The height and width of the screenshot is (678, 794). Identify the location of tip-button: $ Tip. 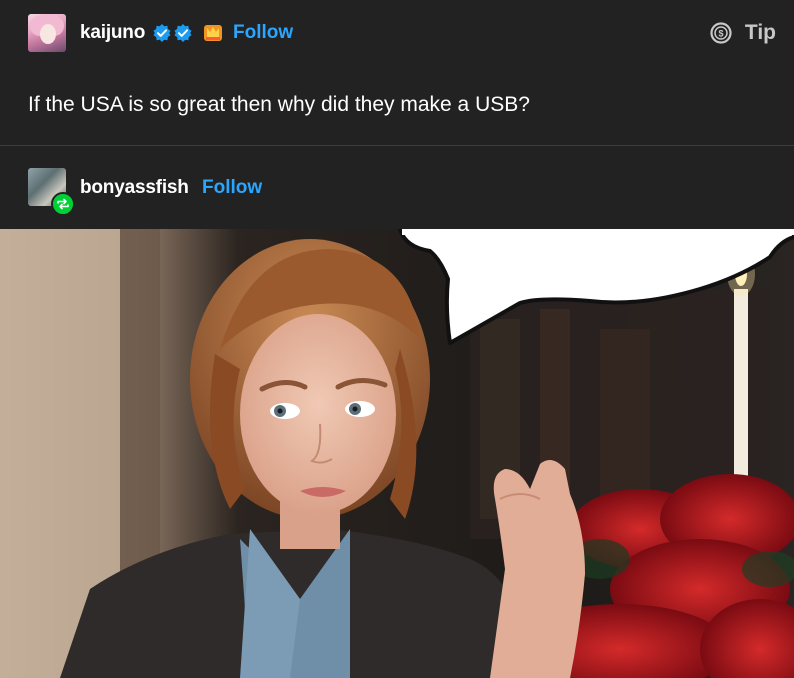
(742, 33).